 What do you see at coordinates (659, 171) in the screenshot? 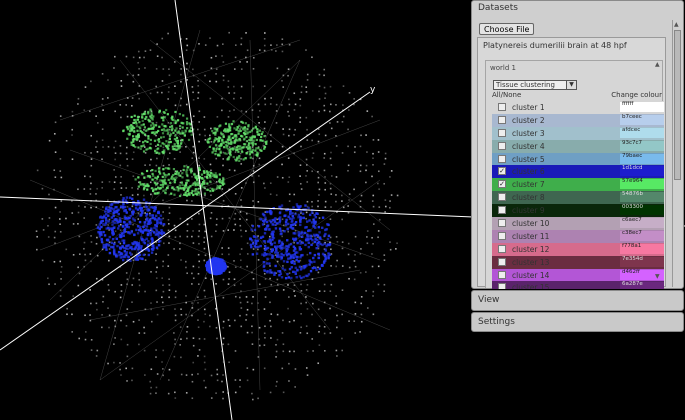
I see `cluster-list-scrollbar: ▲ ▼` at bounding box center [659, 171].